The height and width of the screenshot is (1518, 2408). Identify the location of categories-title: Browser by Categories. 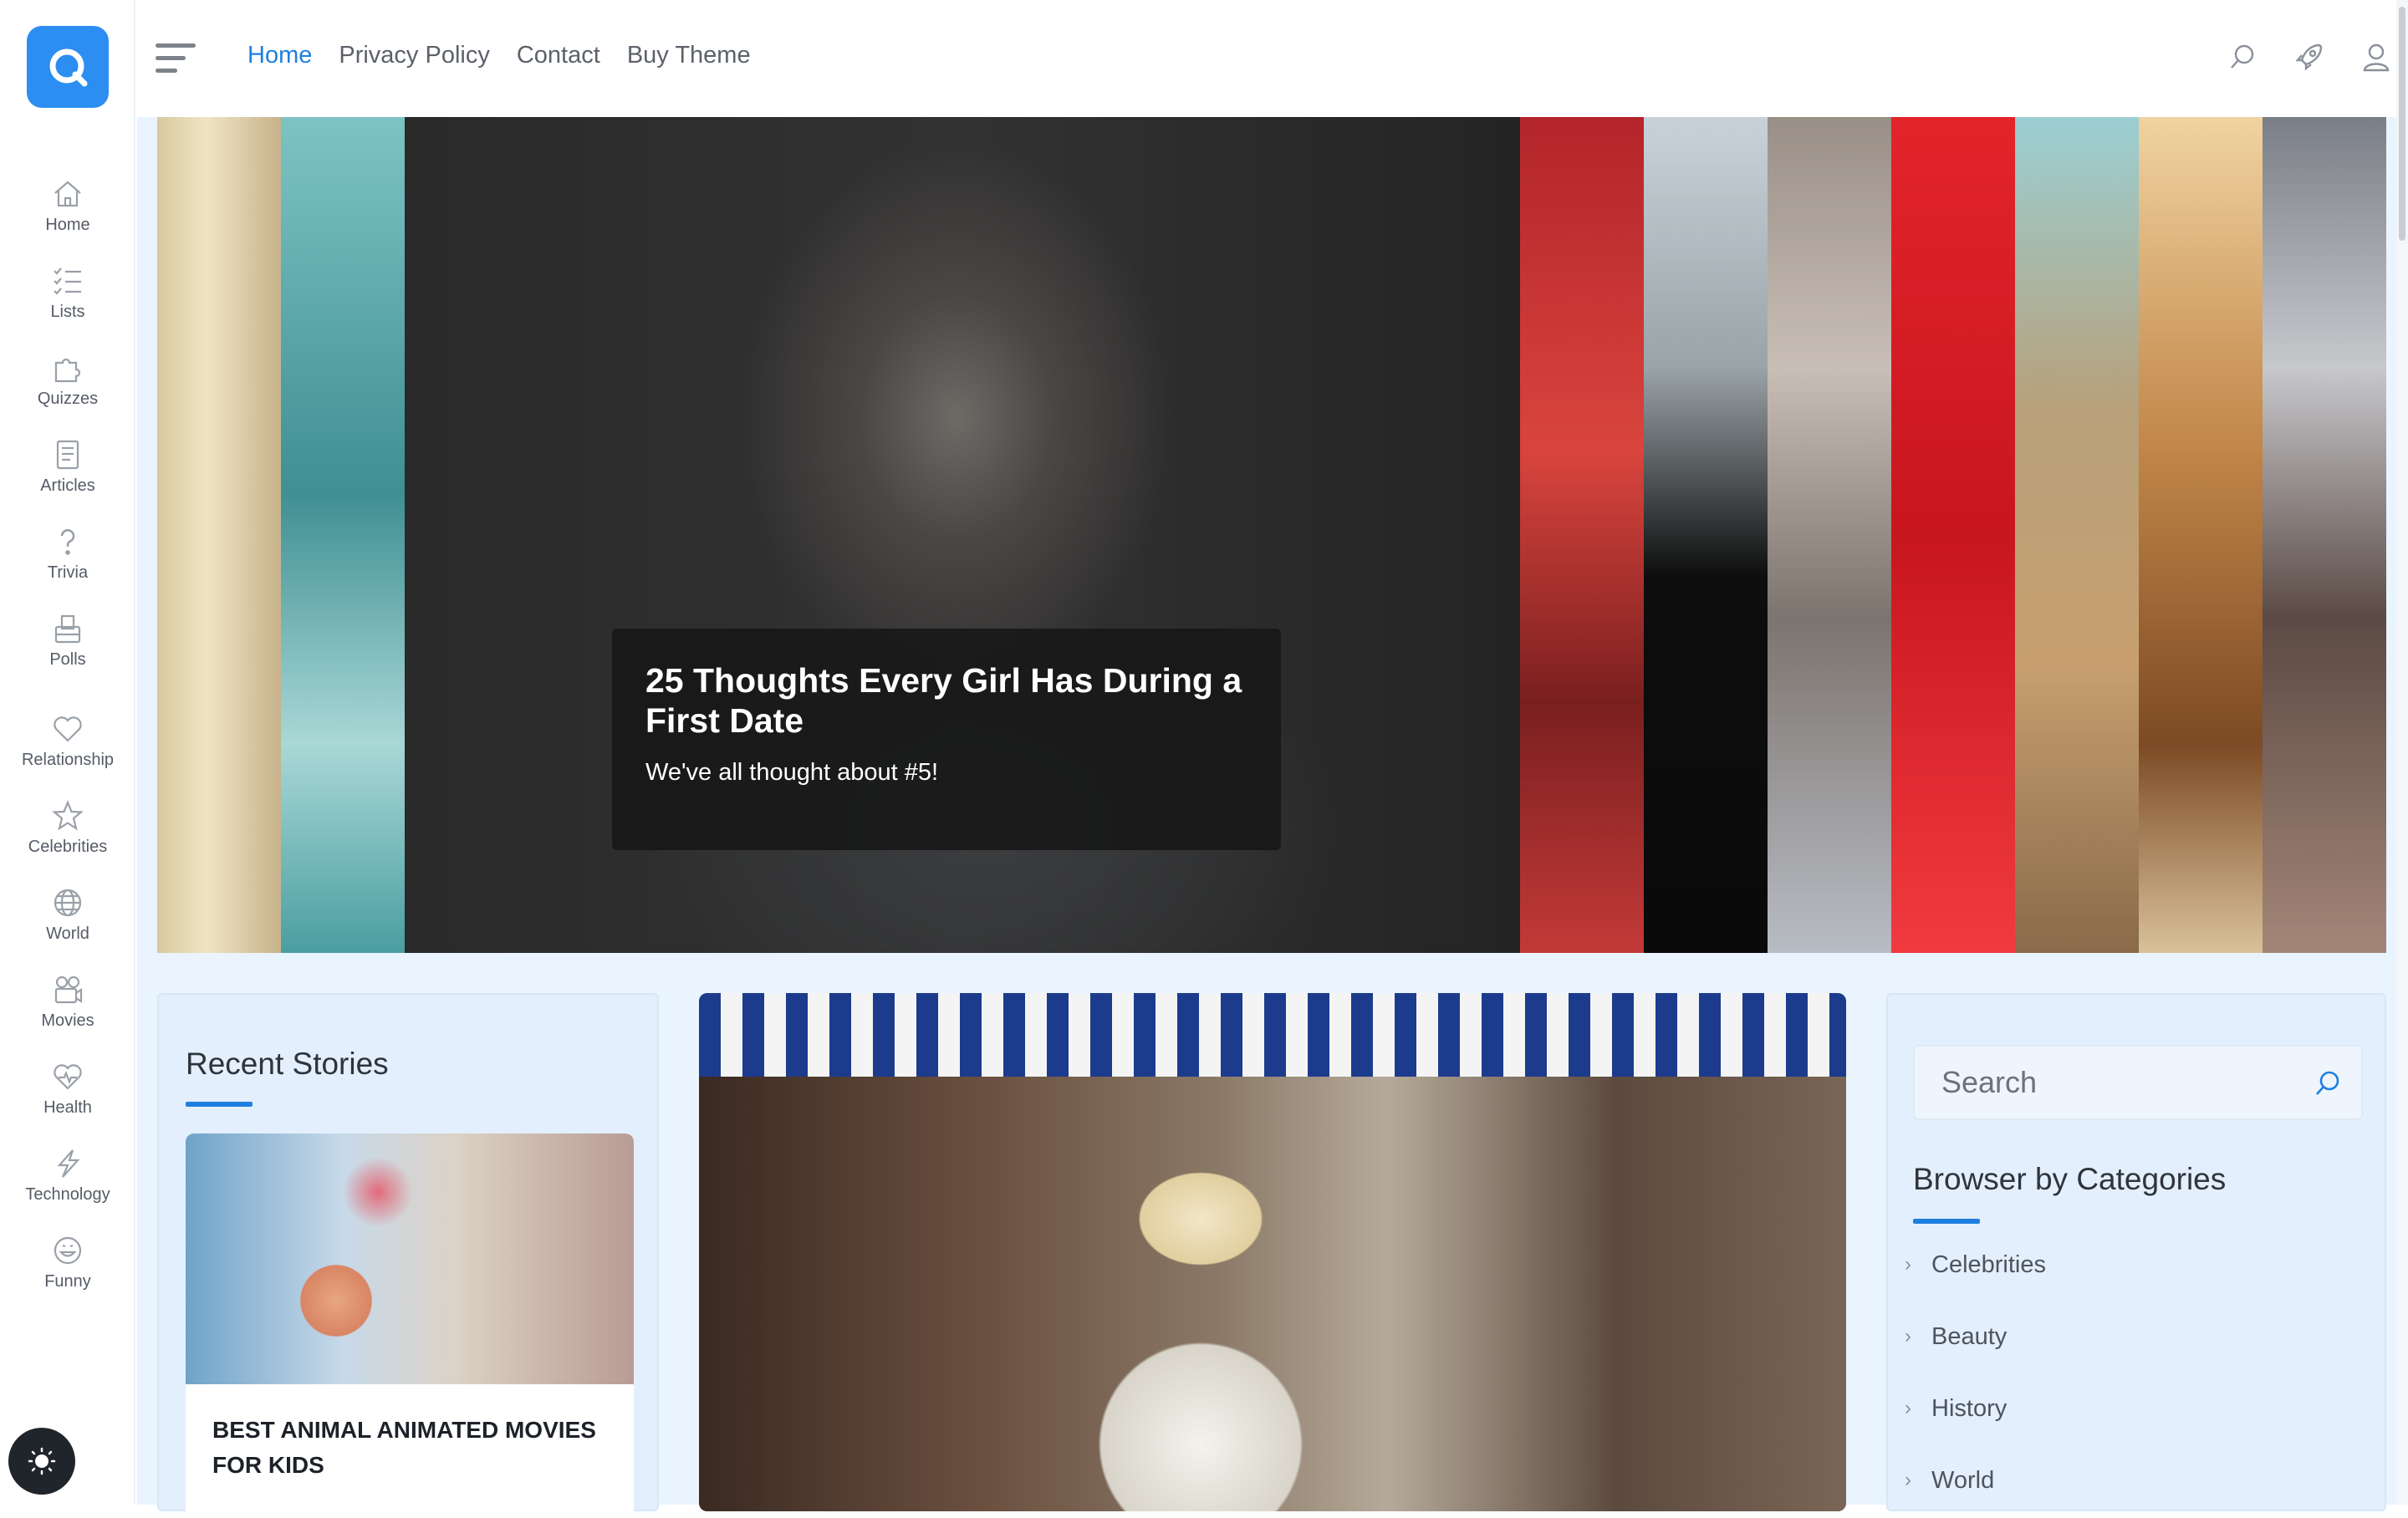
(2070, 1179).